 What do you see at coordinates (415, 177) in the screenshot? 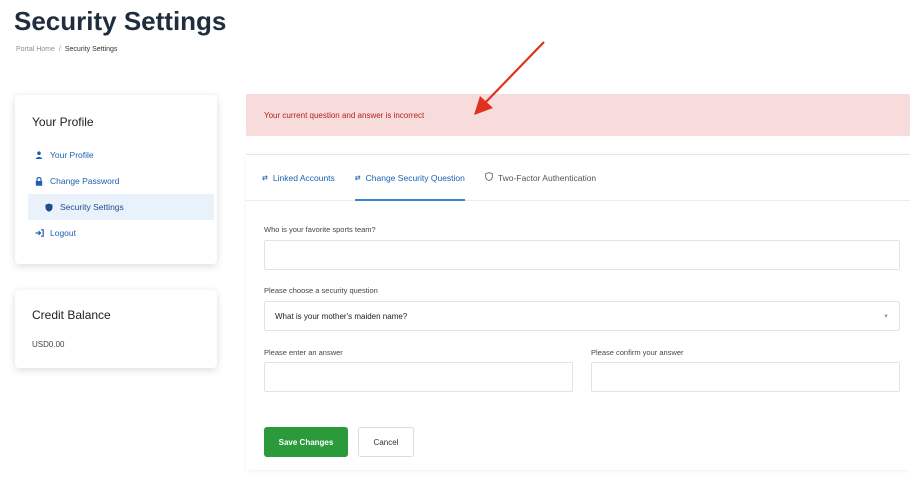
I see `tab-label: Change Security Question` at bounding box center [415, 177].